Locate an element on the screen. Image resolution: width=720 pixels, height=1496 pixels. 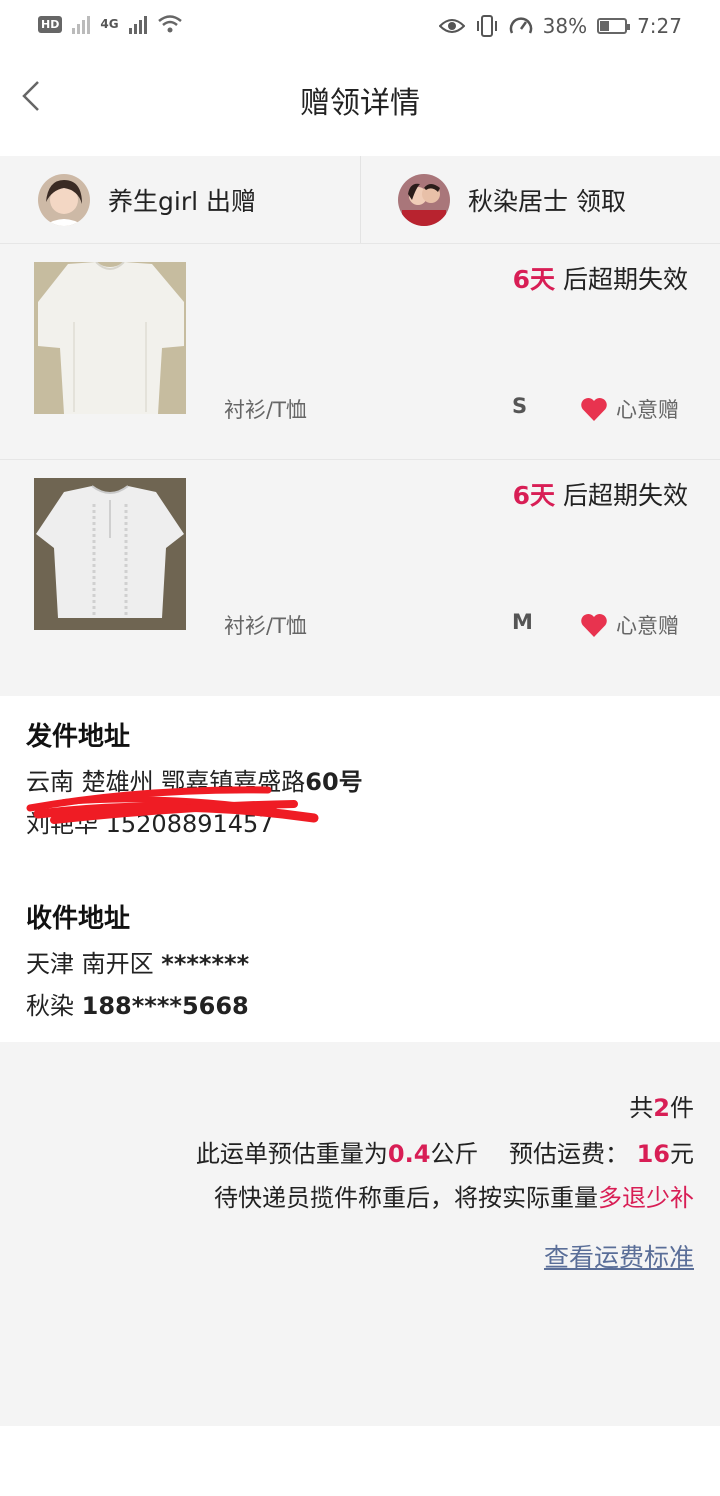
weight-fee-line: 此运单预估重量为0.4公斤 预估运费： 16元 is located at coordinates (444, 1154).